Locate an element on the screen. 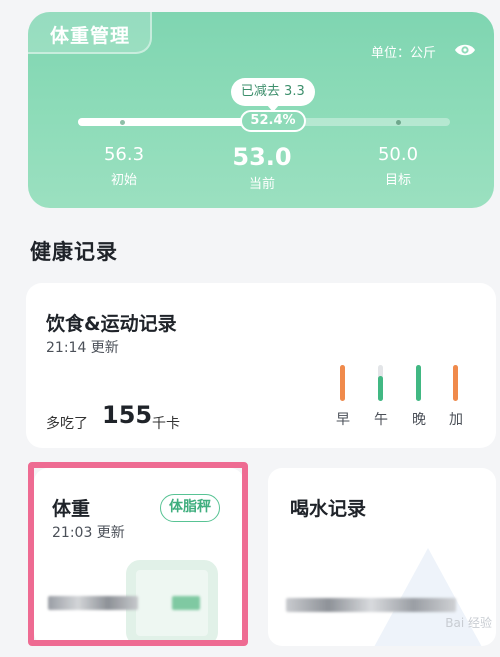 The height and width of the screenshot is (657, 500). diet-title: 饮食&运动记录 is located at coordinates (111, 324).